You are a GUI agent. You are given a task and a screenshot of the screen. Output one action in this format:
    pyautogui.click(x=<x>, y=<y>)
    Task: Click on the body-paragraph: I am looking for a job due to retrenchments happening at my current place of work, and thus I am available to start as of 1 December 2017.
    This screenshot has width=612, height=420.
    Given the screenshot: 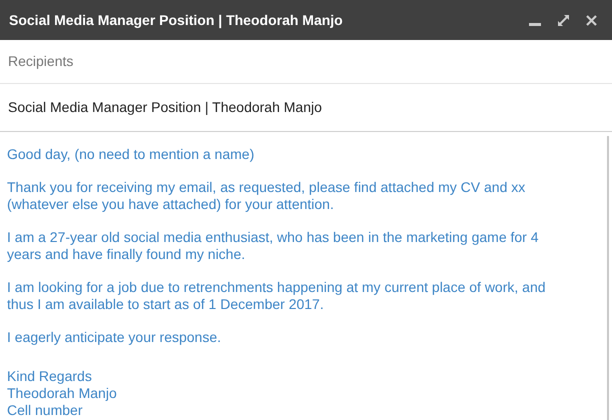 What is the action you would take?
    pyautogui.click(x=277, y=296)
    